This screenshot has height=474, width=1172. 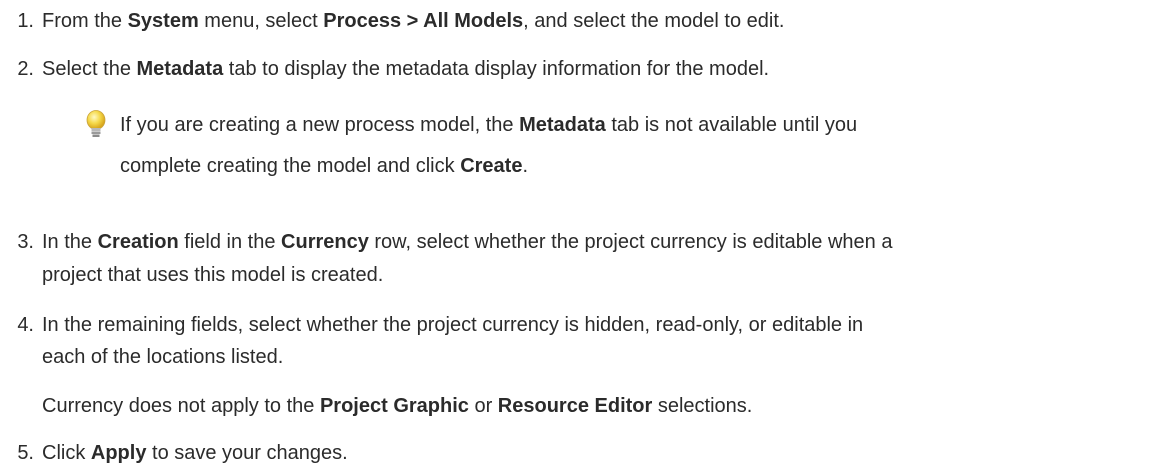 What do you see at coordinates (66, 453) in the screenshot?
I see `text-run: Click` at bounding box center [66, 453].